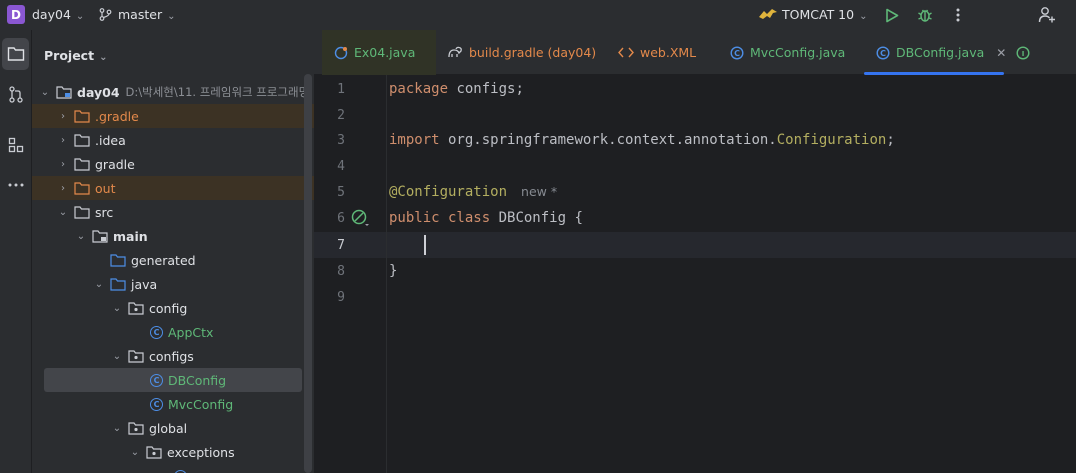 This screenshot has width=1076, height=473. I want to click on tree-item-config: ⌄ config, so click(173, 308).